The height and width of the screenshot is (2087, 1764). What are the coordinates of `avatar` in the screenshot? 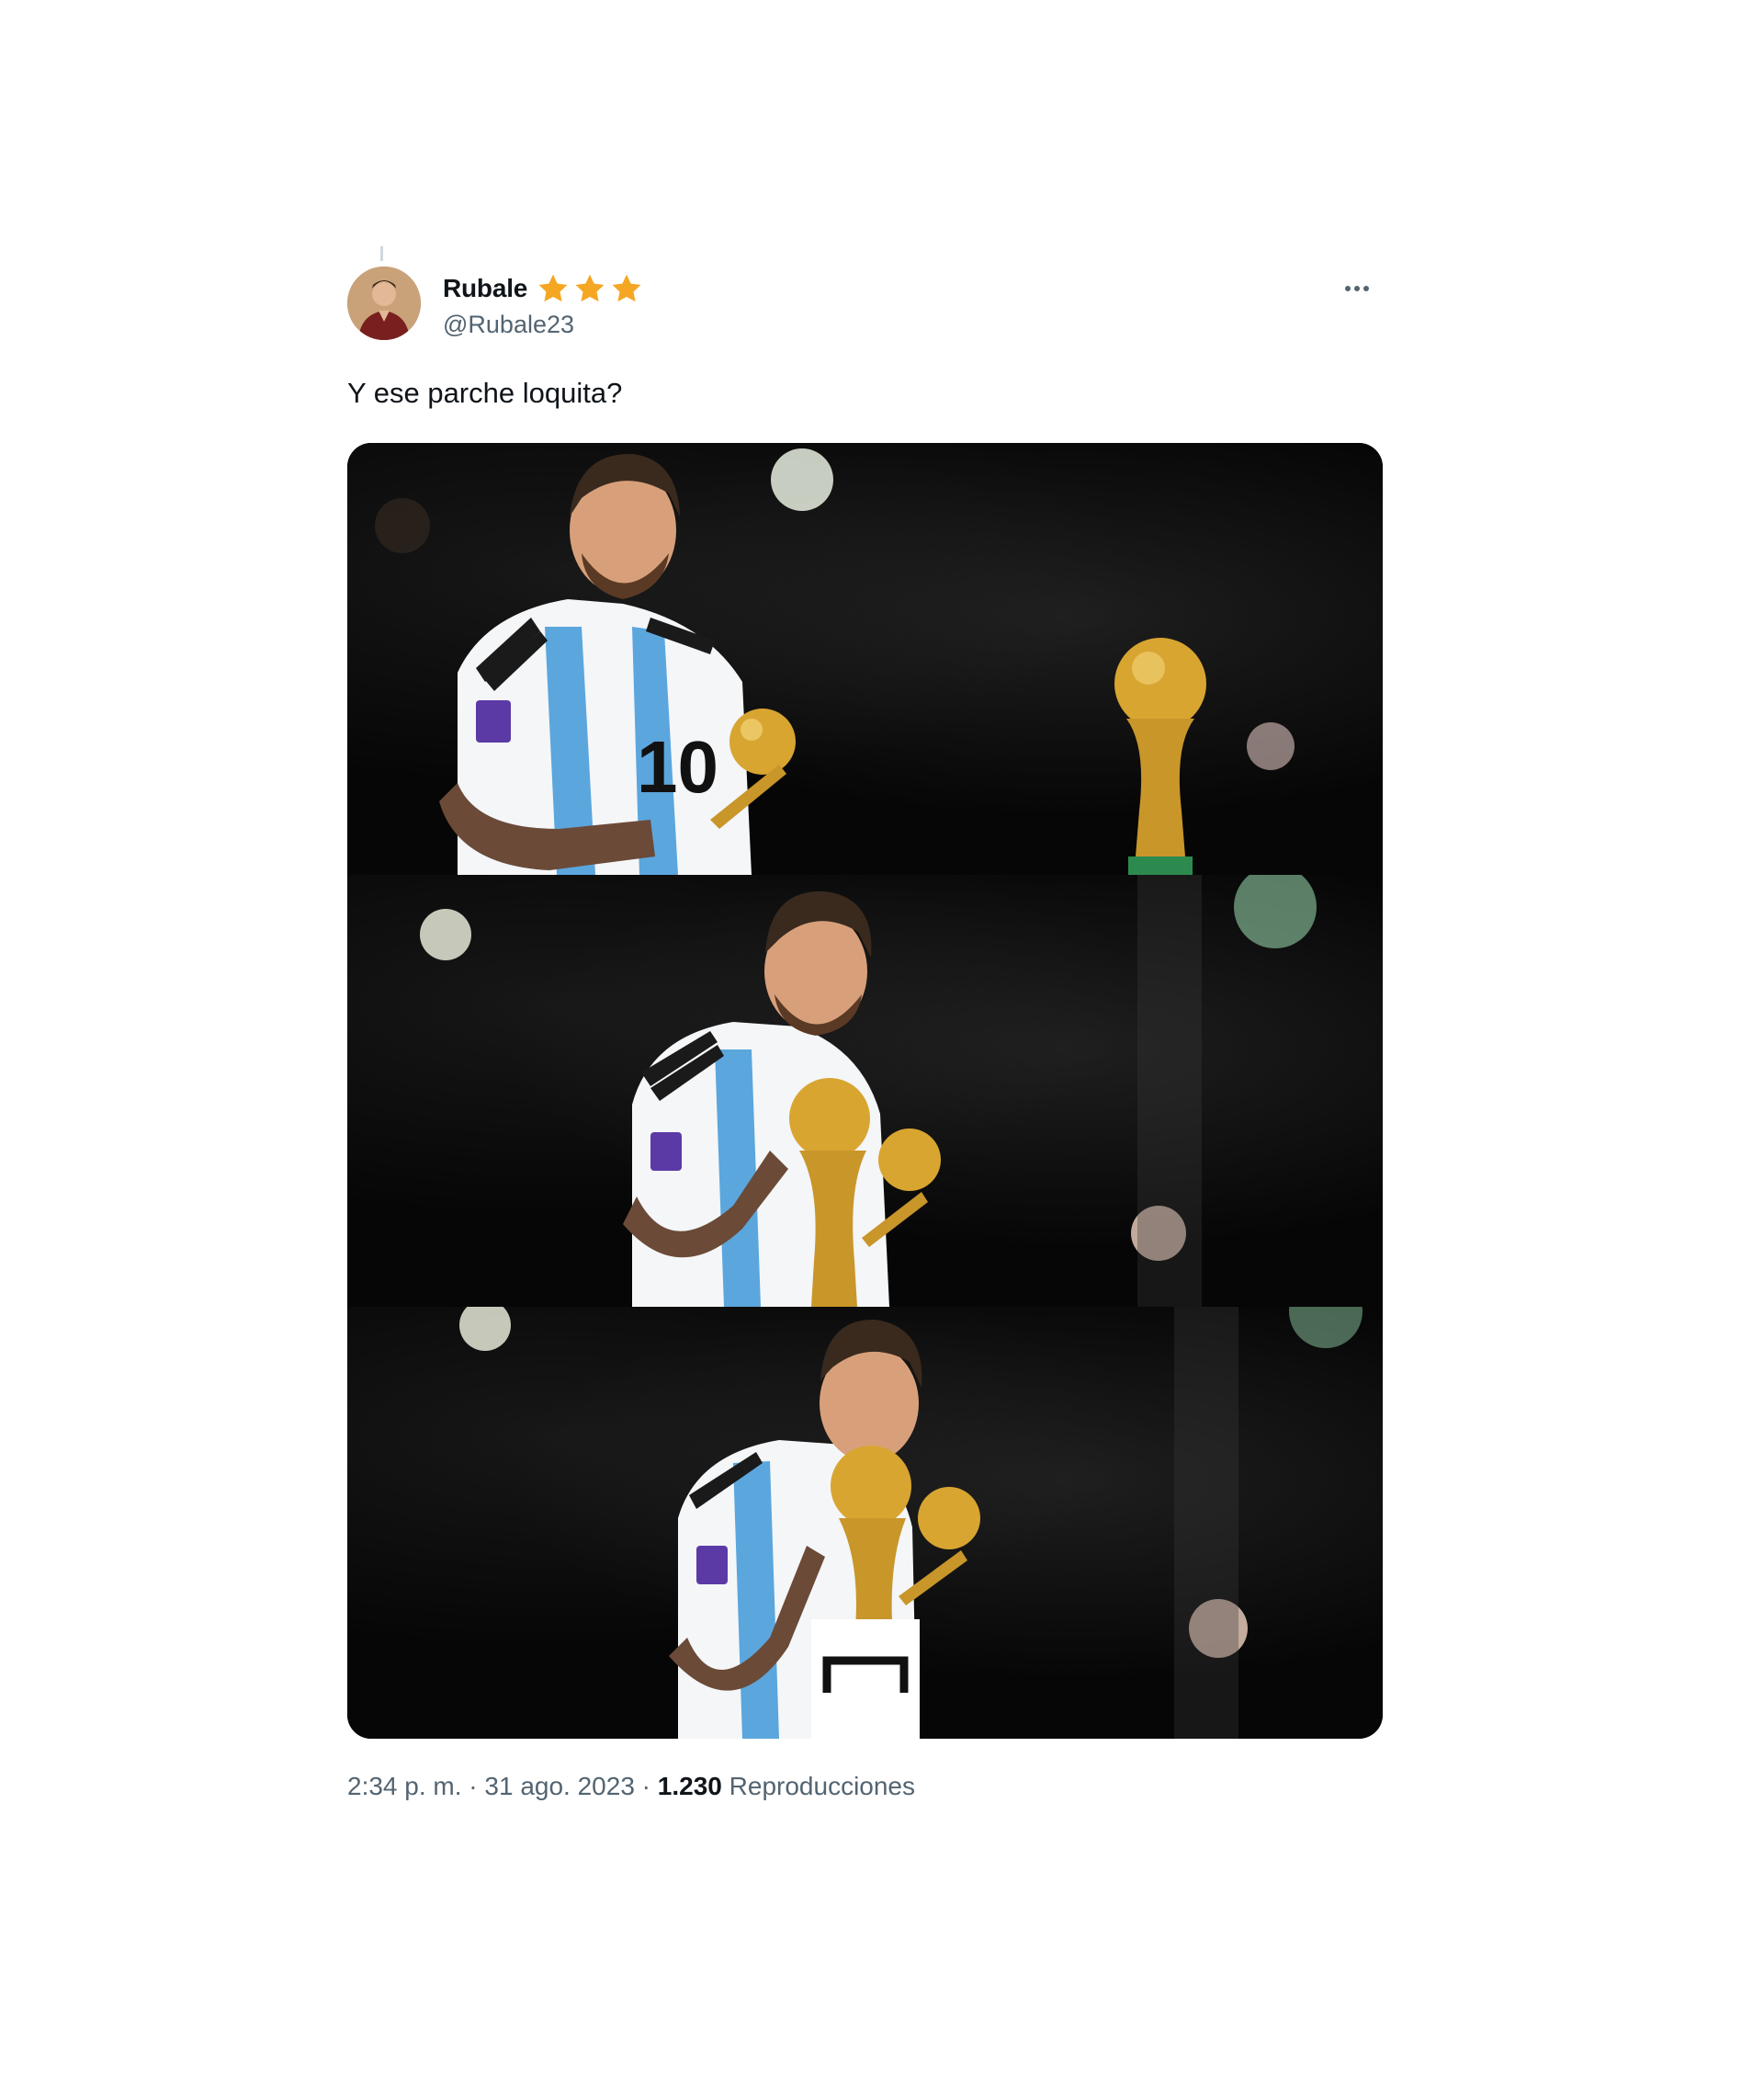 It's located at (384, 303).